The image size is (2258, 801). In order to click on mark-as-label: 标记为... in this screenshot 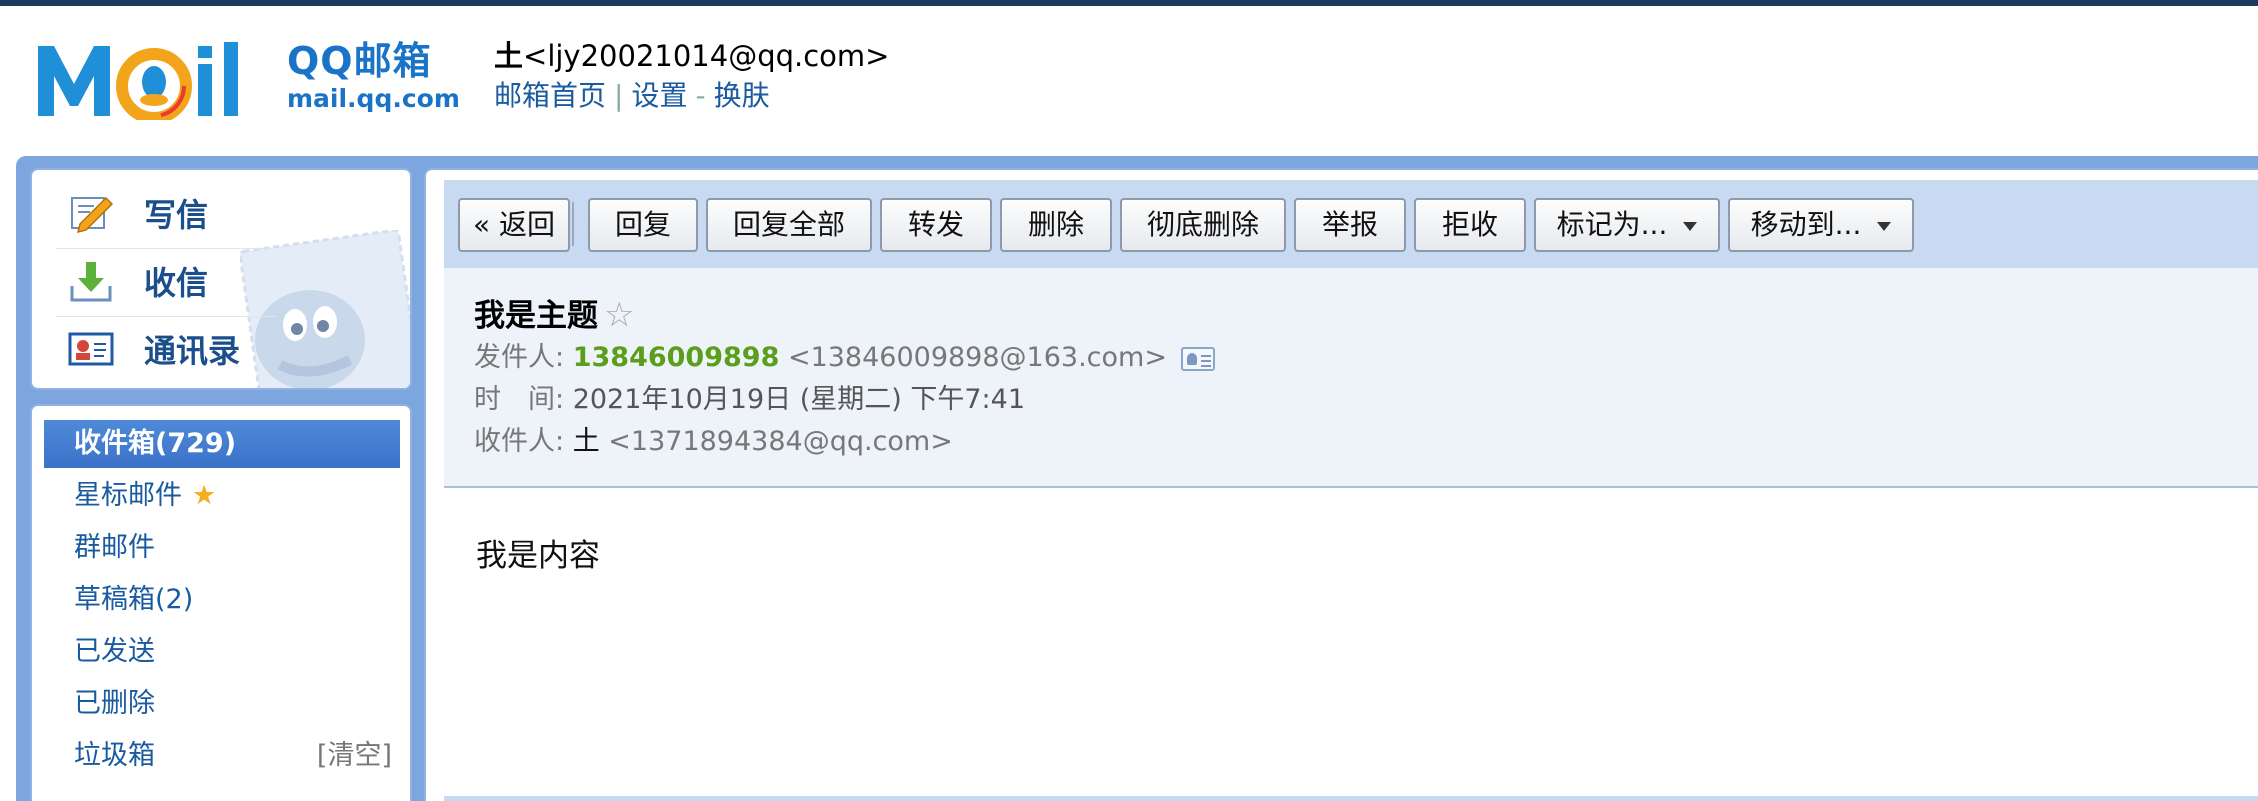, I will do `click(1612, 224)`.